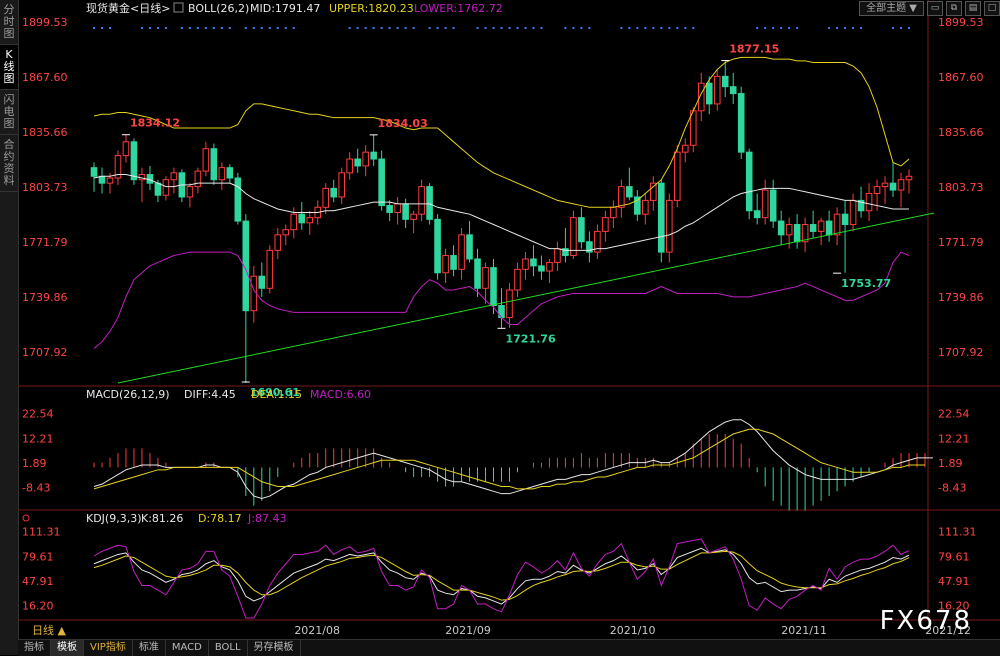 This screenshot has width=1000, height=656. Describe the element at coordinates (34, 648) in the screenshot. I see `tab-indicators: 指标` at that location.